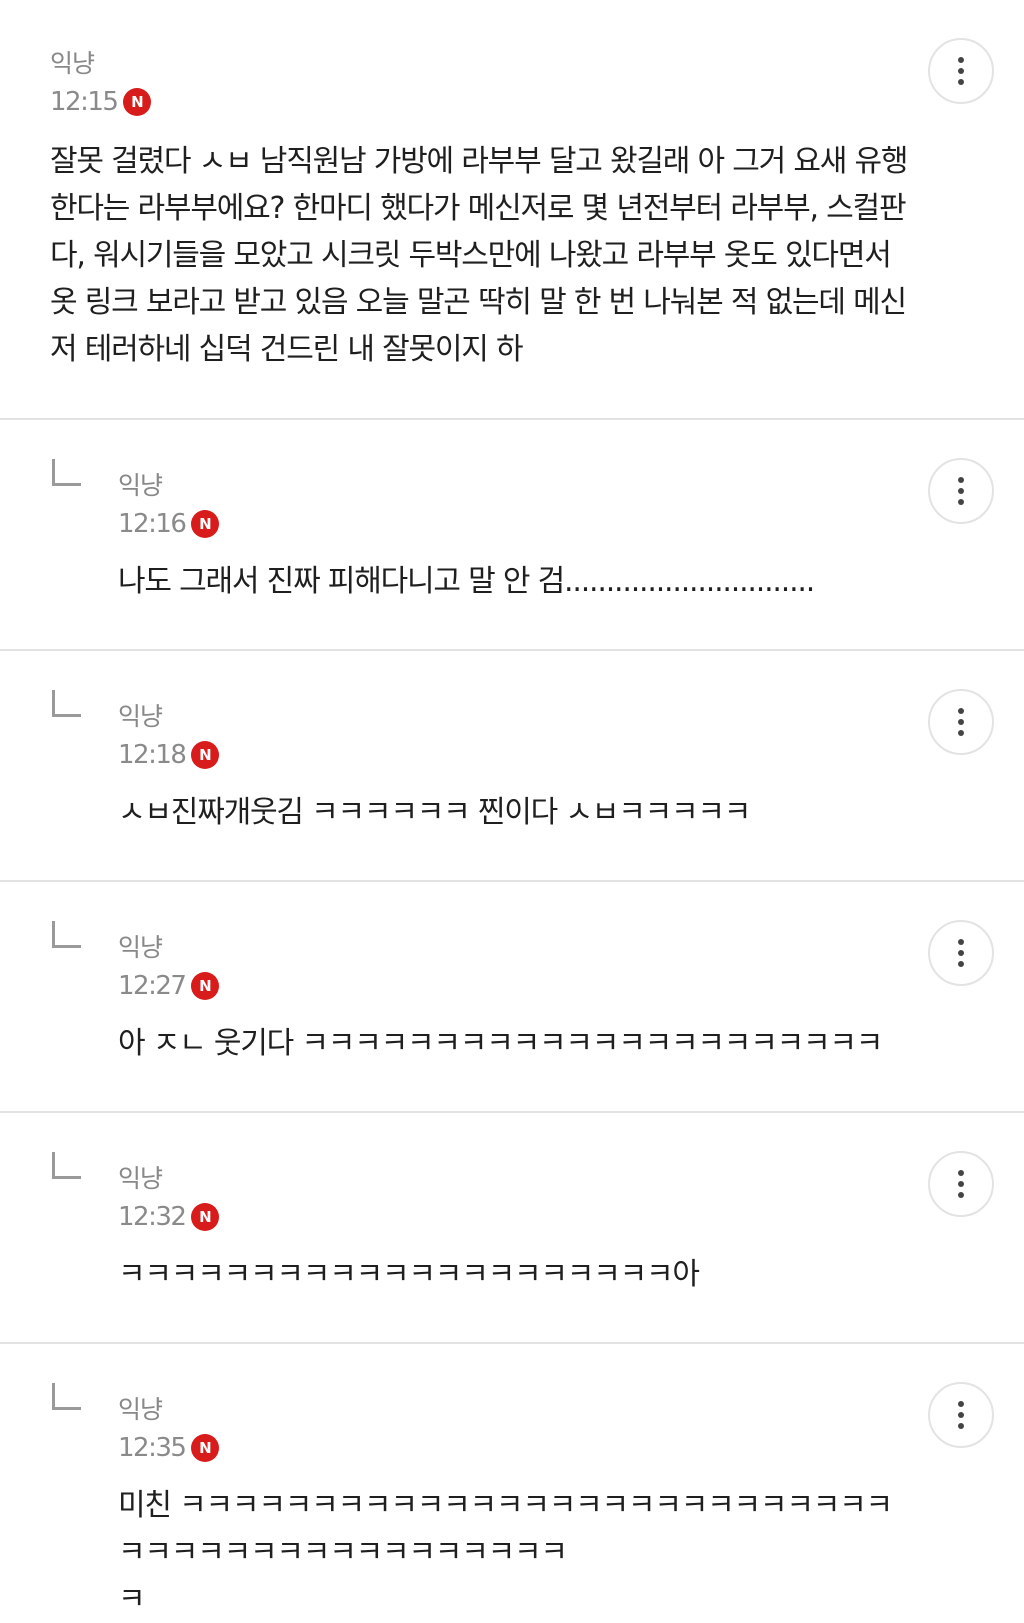 The width and height of the screenshot is (1024, 1623). Describe the element at coordinates (84, 102) in the screenshot. I see `comment-timestamp: 12:15` at that location.